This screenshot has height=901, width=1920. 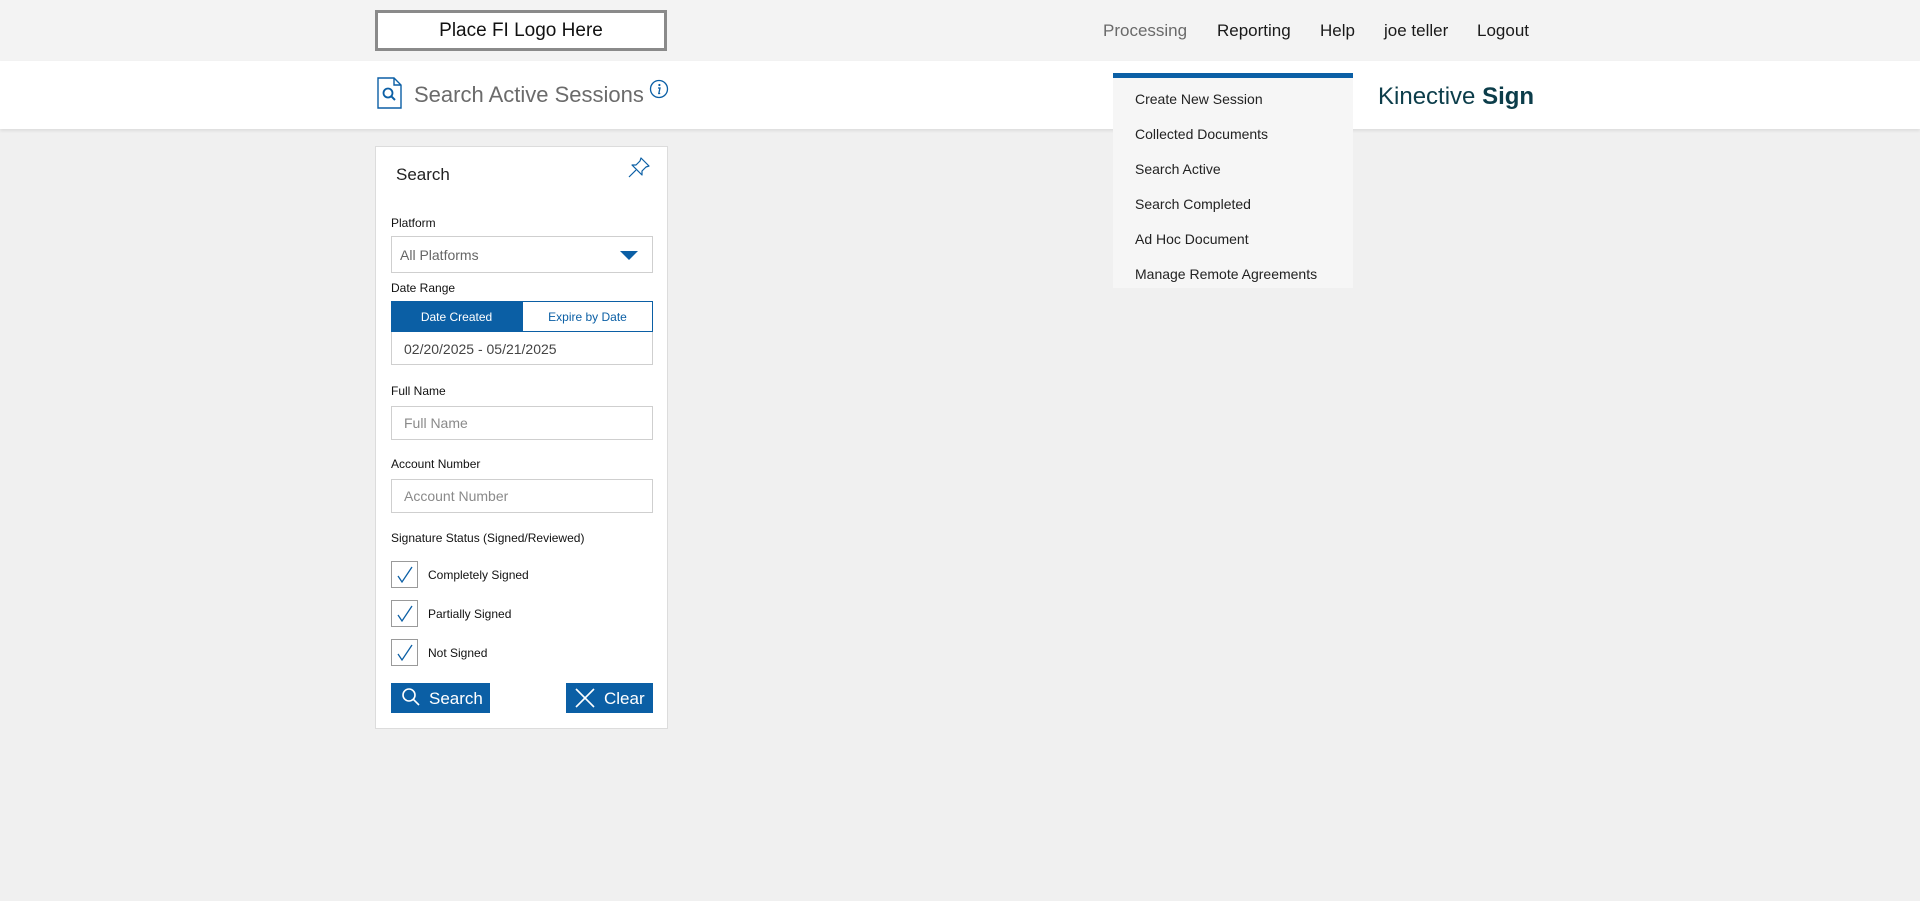 What do you see at coordinates (1503, 31) in the screenshot?
I see `nav-logout: Logout` at bounding box center [1503, 31].